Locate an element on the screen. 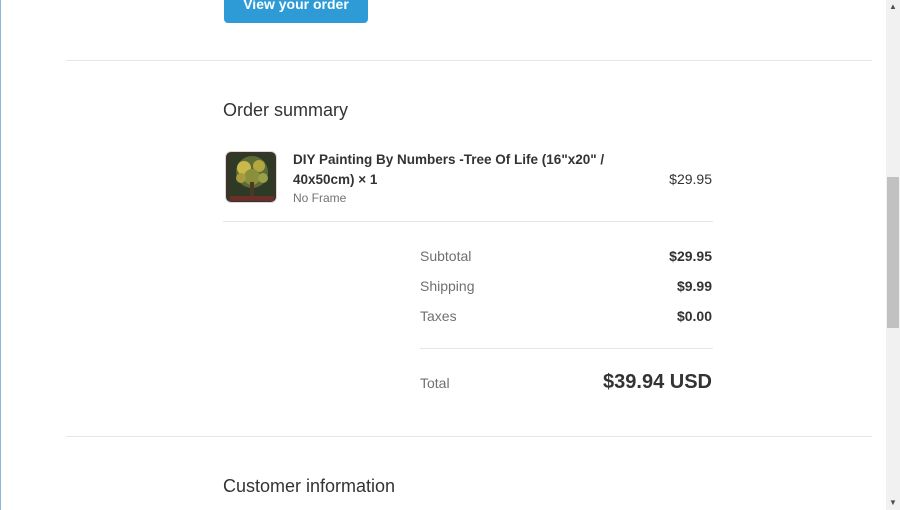  product-variant: No Frame is located at coordinates (320, 198).